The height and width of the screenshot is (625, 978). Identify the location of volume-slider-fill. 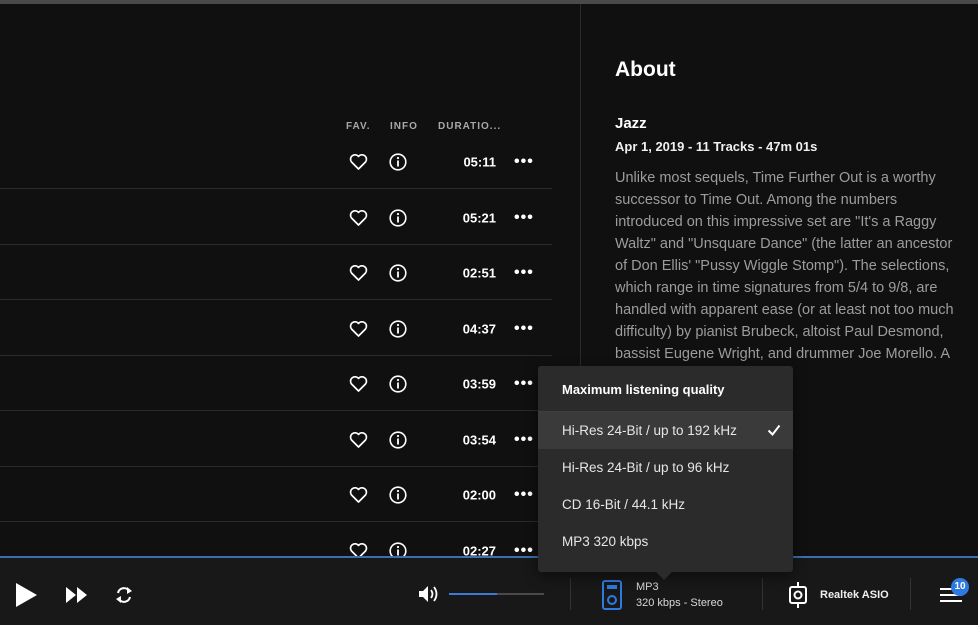
(473, 594).